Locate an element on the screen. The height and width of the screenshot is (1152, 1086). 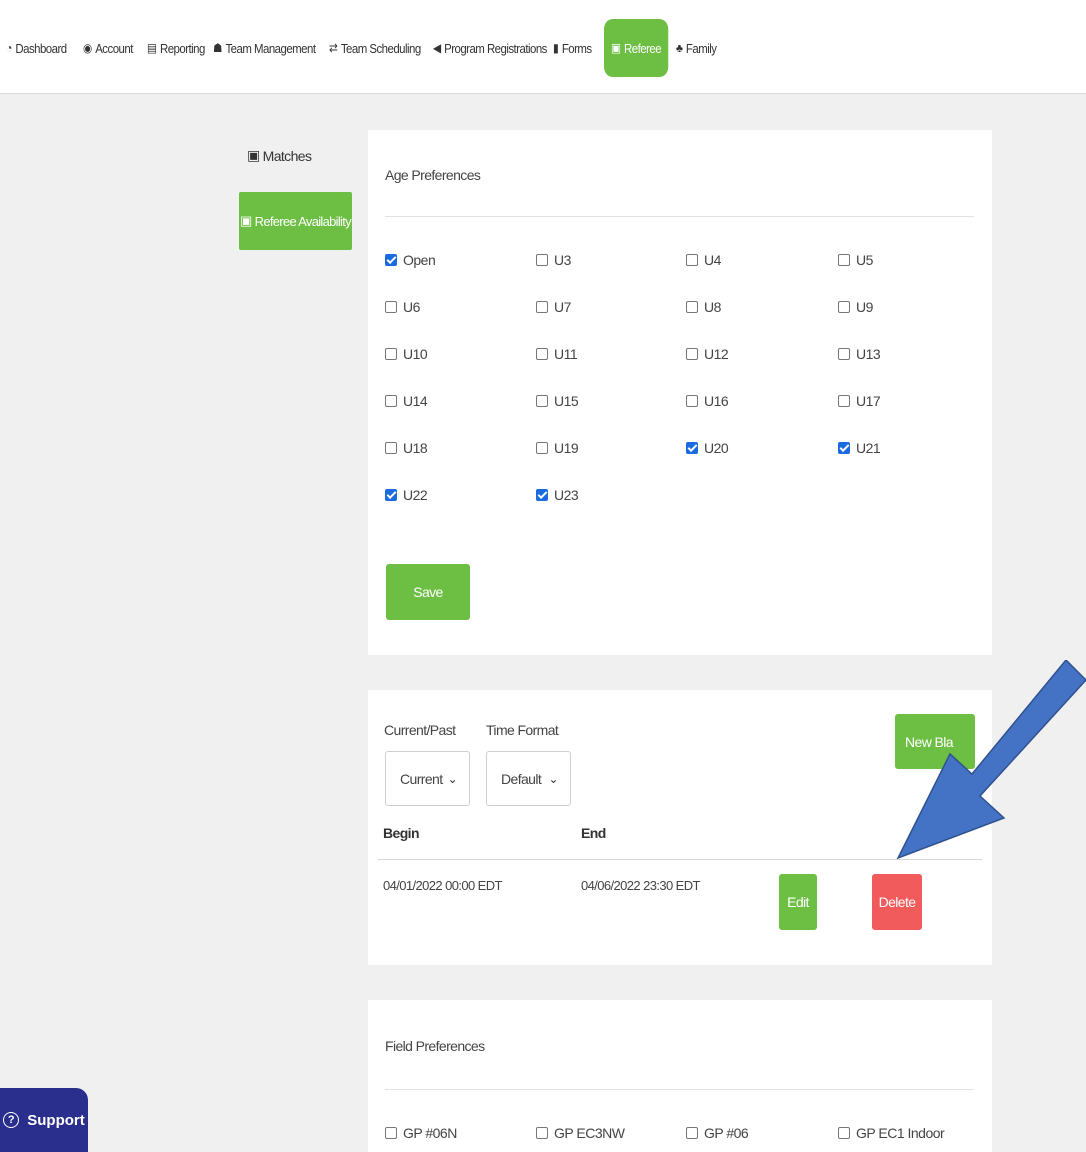
age-option: U23 is located at coordinates (557, 495).